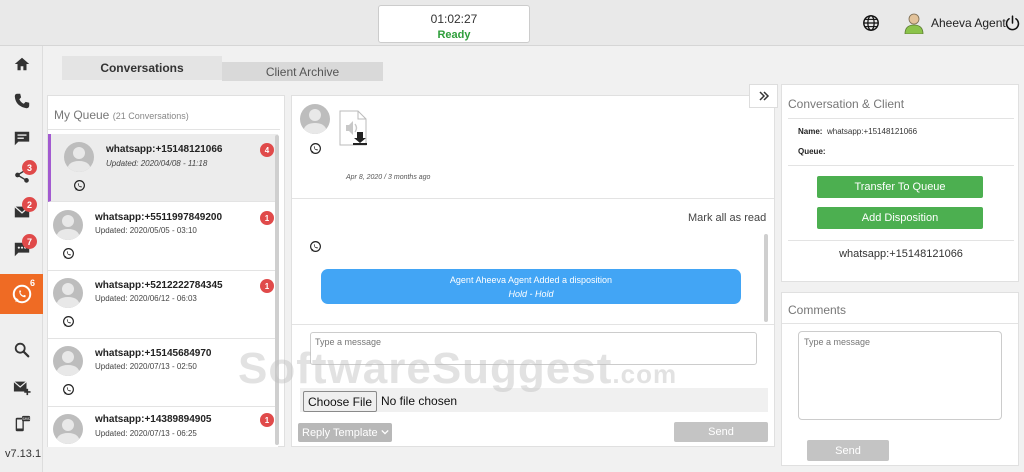  Describe the element at coordinates (914, 23) in the screenshot. I see `agent-avatar-icon` at that location.